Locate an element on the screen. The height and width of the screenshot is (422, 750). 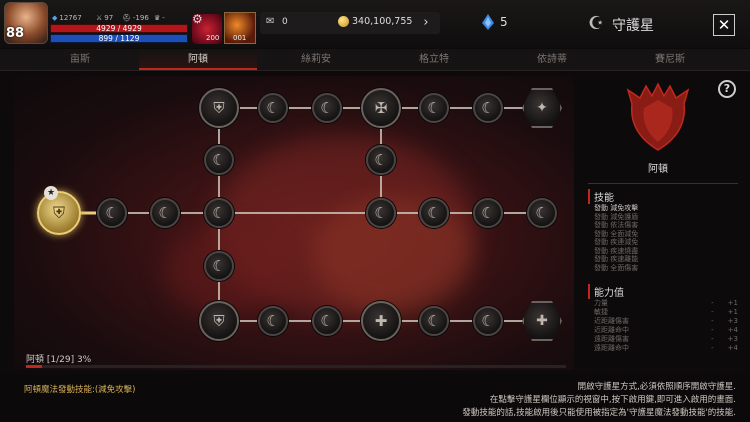
ability-row: 近距離傷害 - +3 is located at coordinates (666, 321).